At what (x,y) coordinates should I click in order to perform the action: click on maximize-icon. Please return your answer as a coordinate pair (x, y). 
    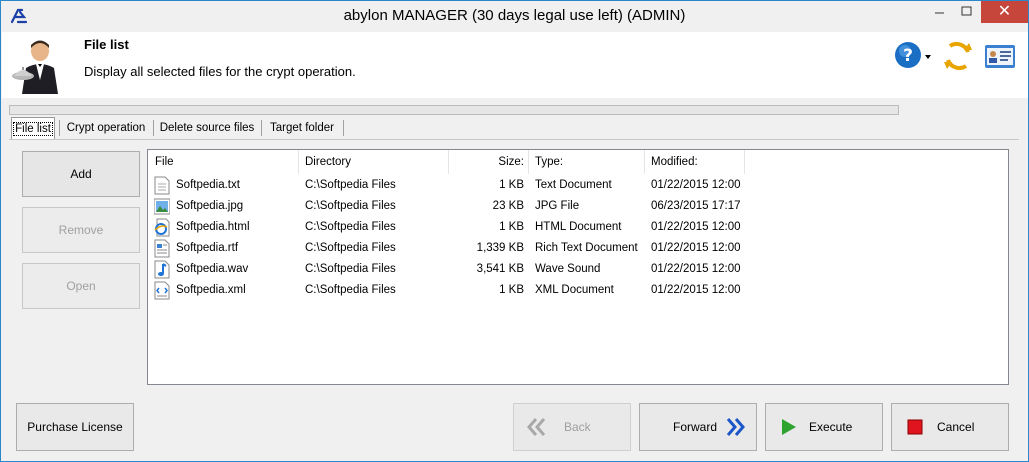
    Looking at the image, I should click on (966, 11).